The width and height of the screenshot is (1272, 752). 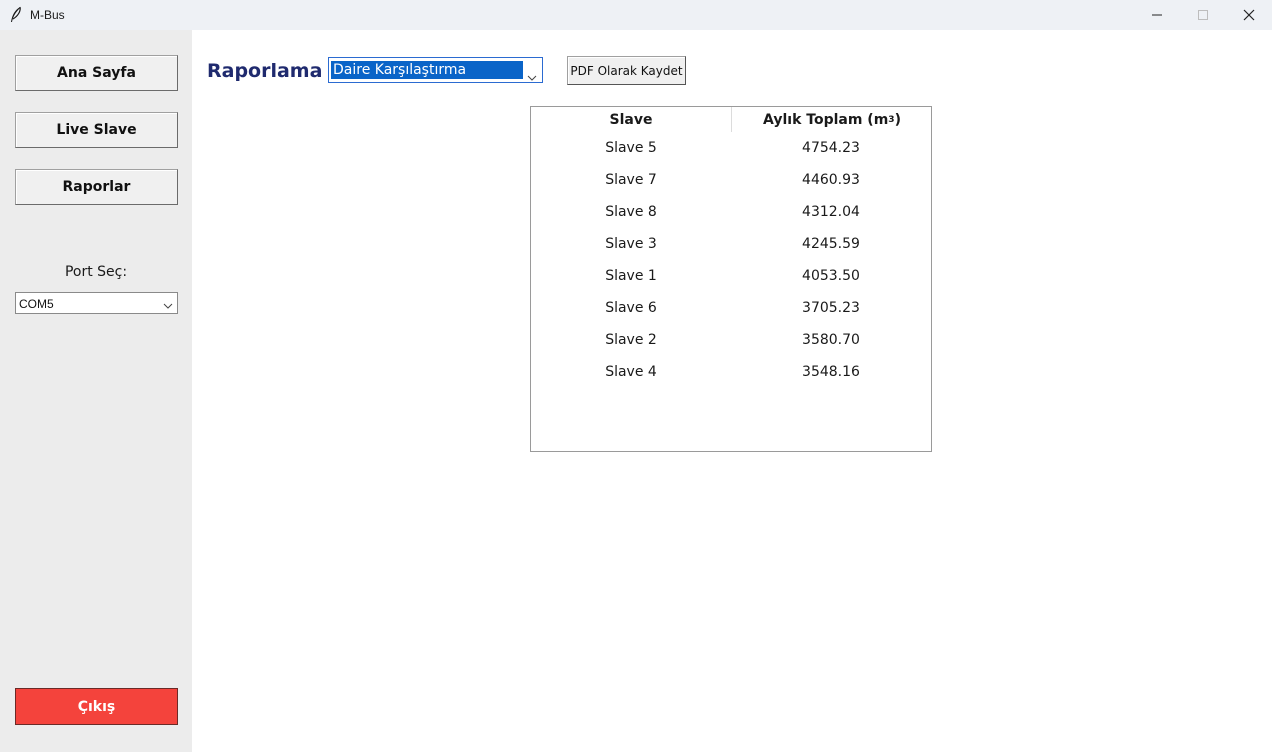 What do you see at coordinates (831, 148) in the screenshot?
I see `cell-total: 4754.23` at bounding box center [831, 148].